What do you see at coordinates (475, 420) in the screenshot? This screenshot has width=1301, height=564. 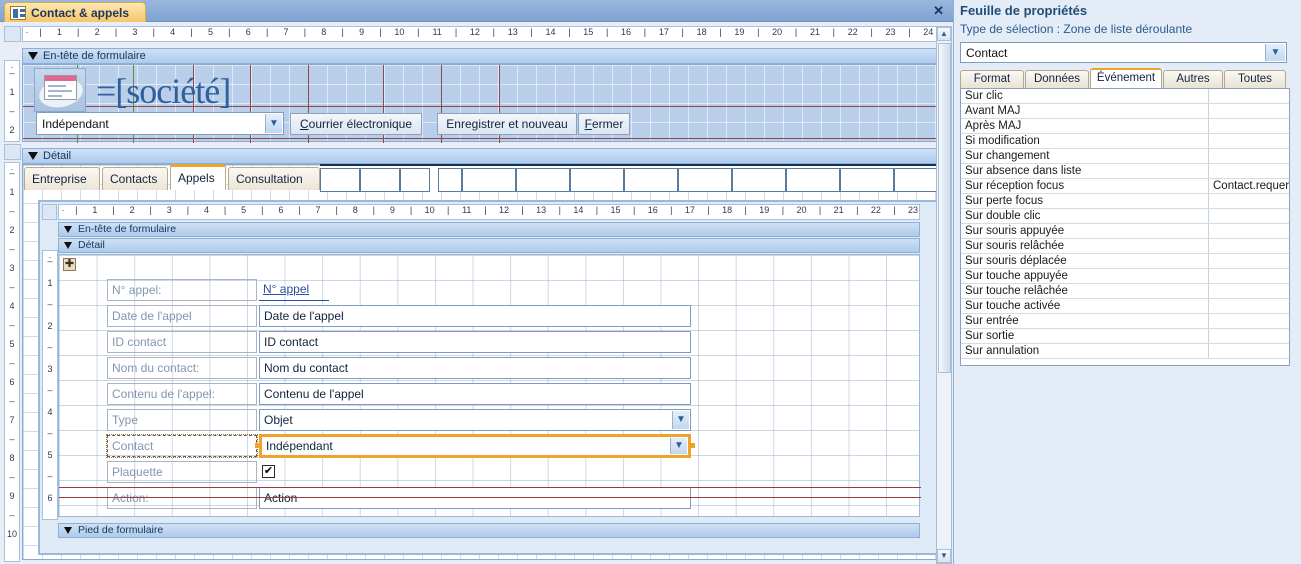 I see `subform-field-control-6: Objet ▼` at bounding box center [475, 420].